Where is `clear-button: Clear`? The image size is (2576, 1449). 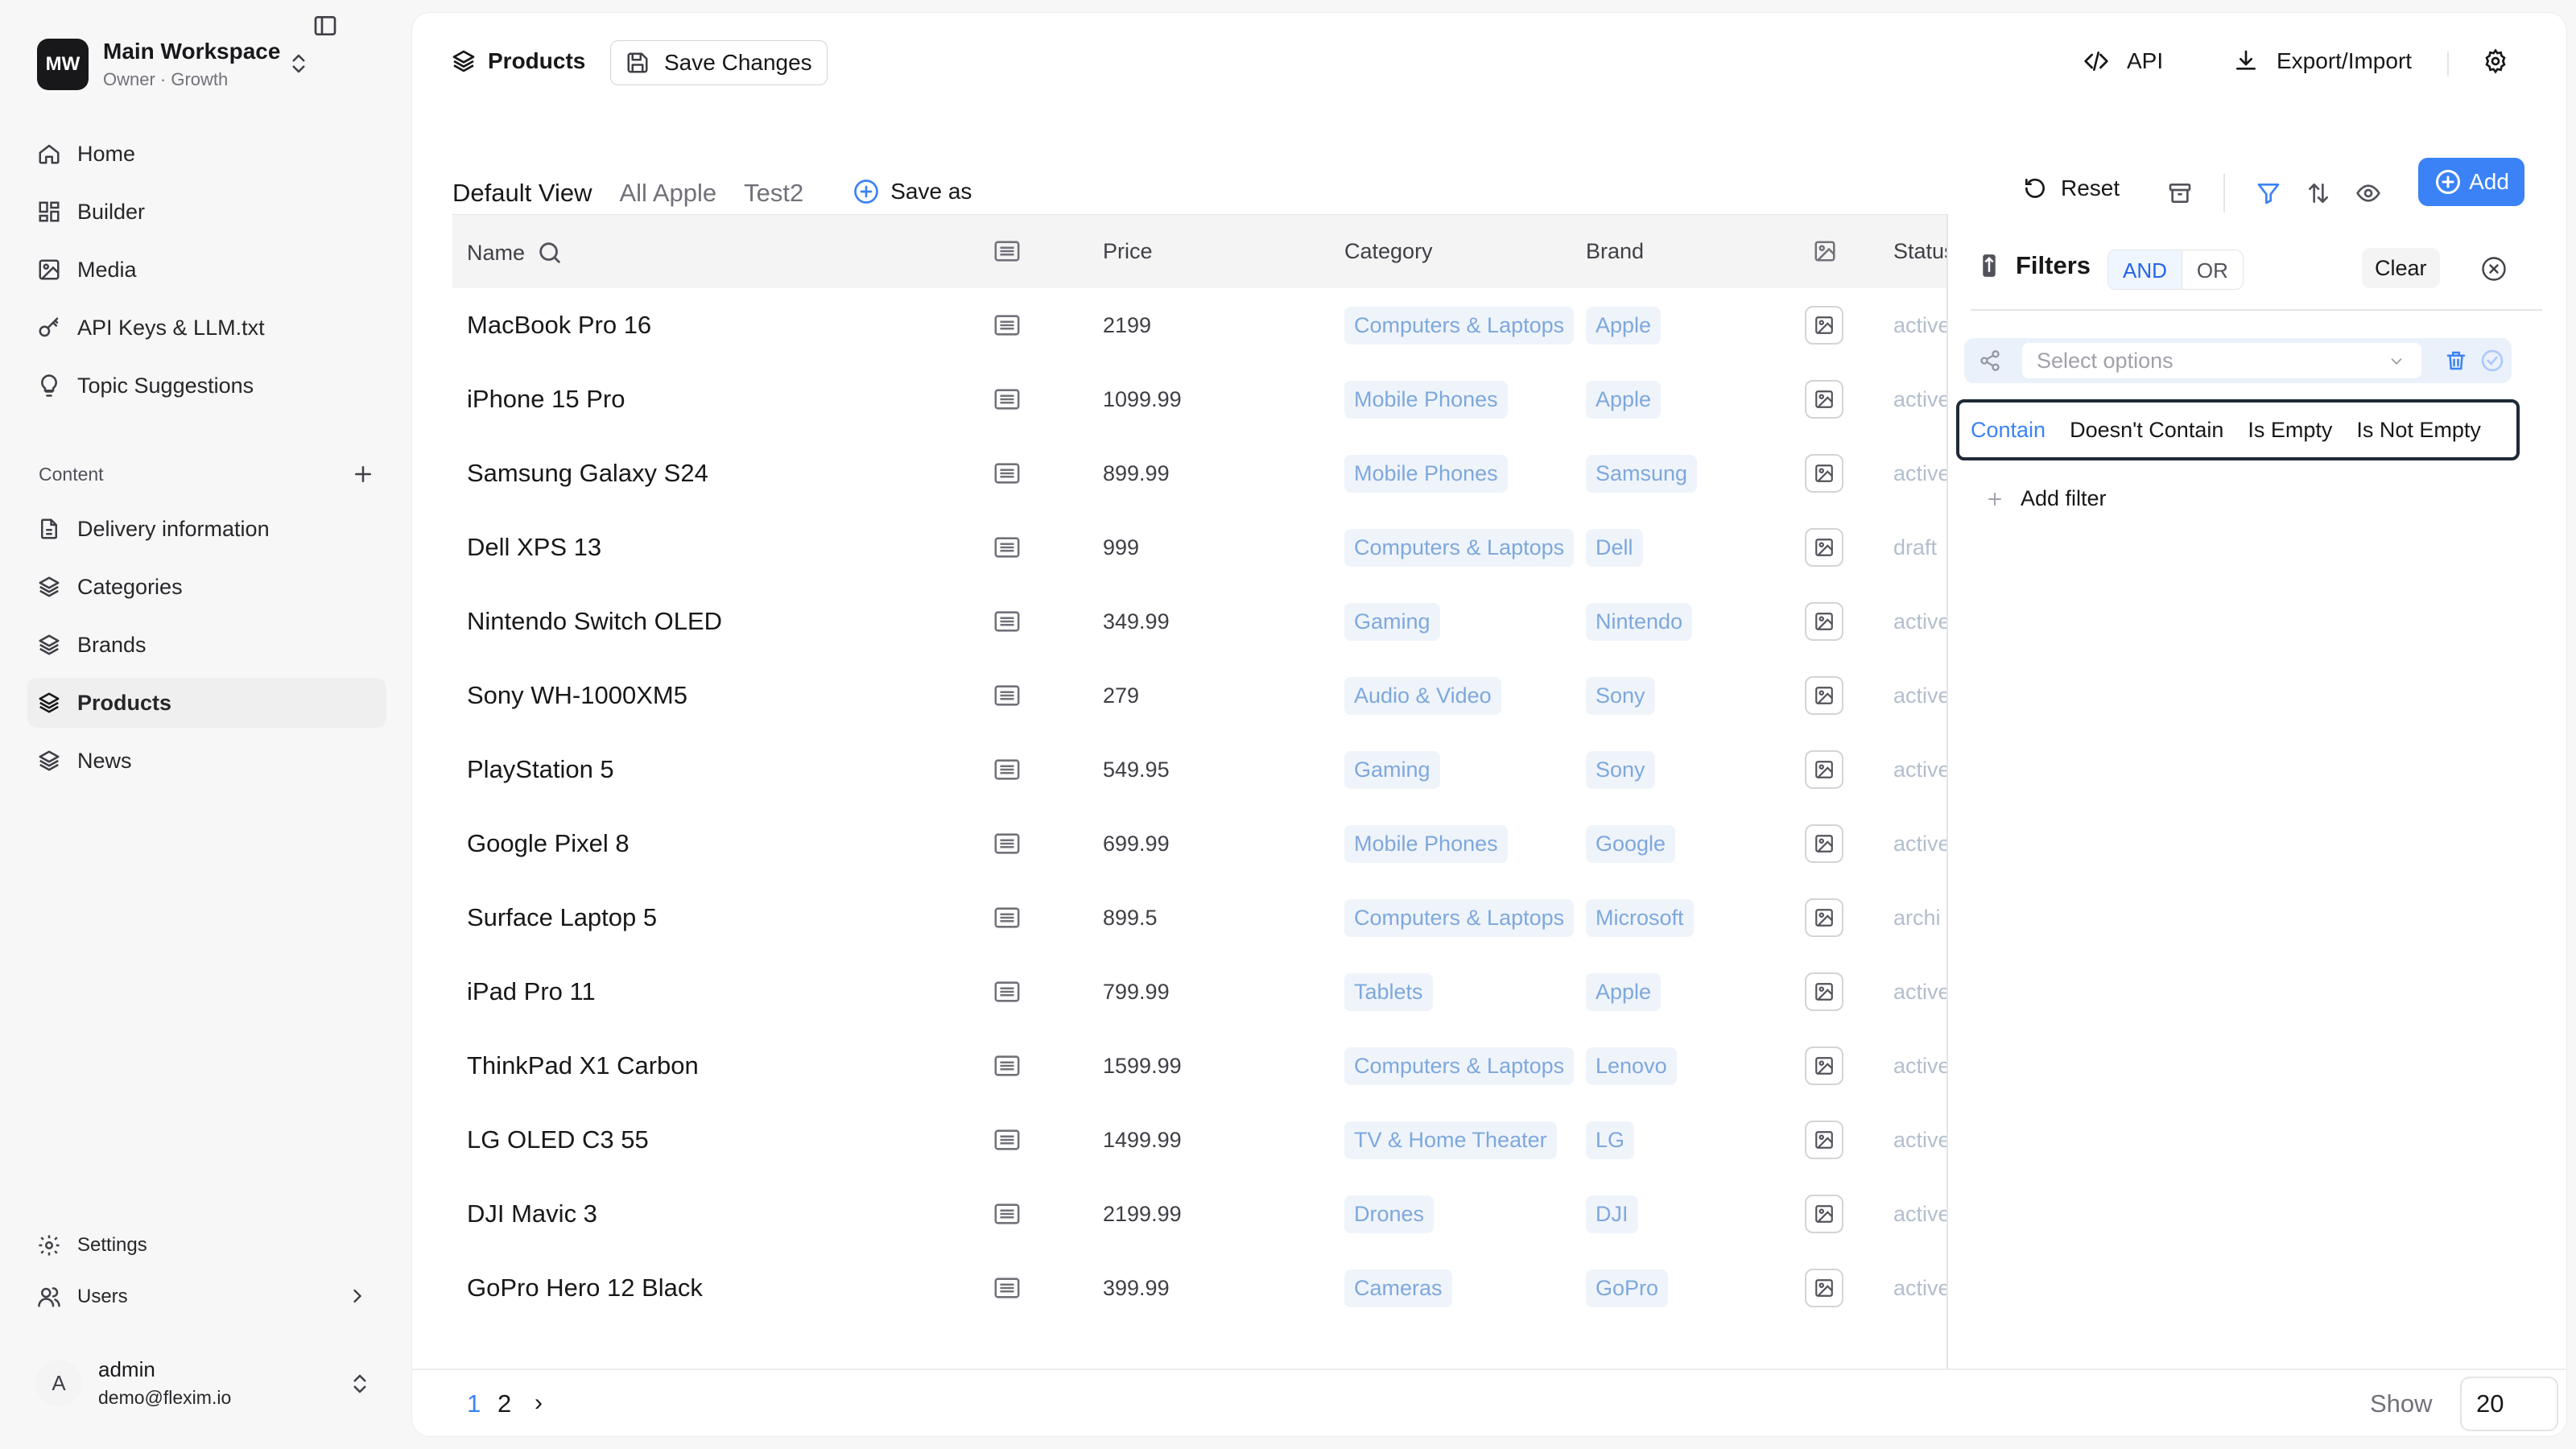
clear-button: Clear is located at coordinates (2401, 268).